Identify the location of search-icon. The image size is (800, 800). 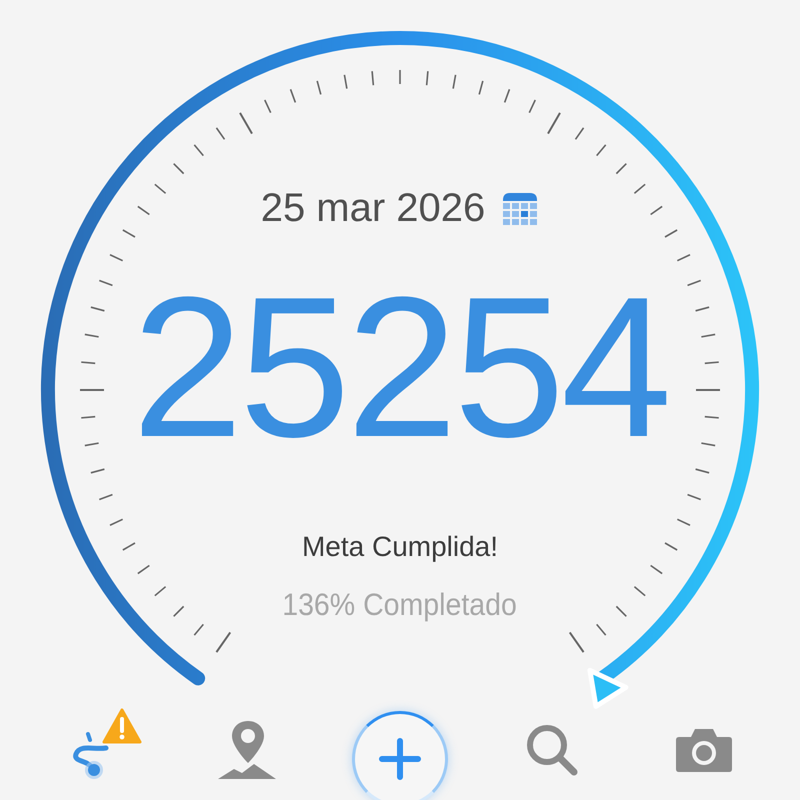
(552, 750).